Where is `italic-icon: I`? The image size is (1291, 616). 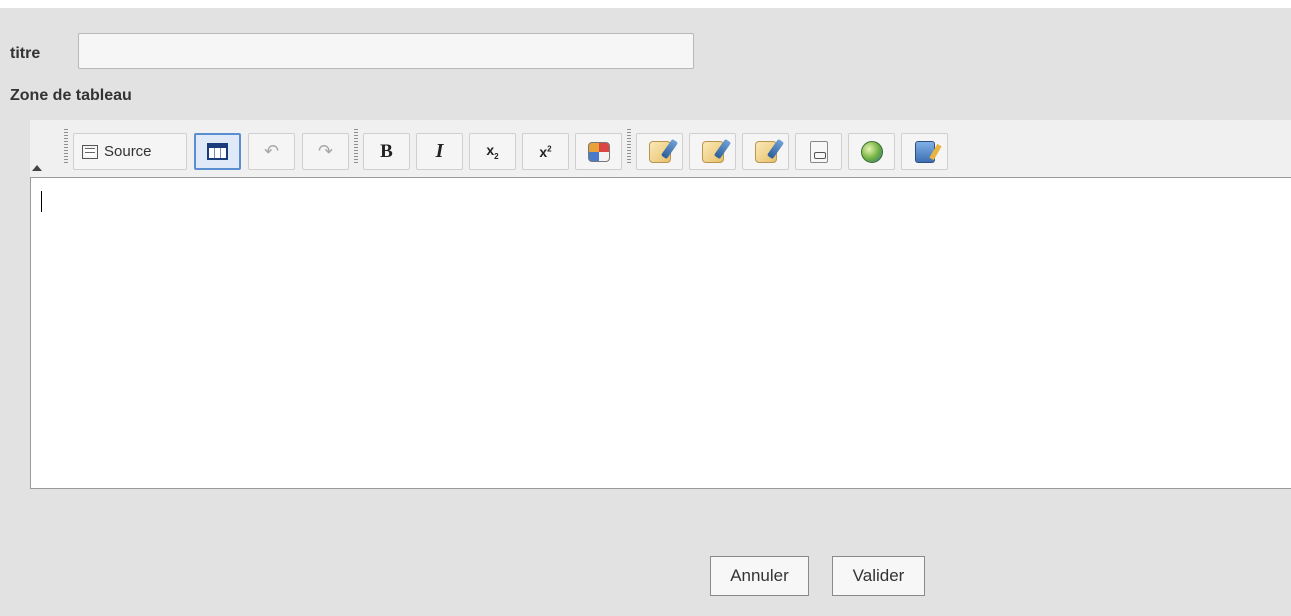
italic-icon: I is located at coordinates (439, 151).